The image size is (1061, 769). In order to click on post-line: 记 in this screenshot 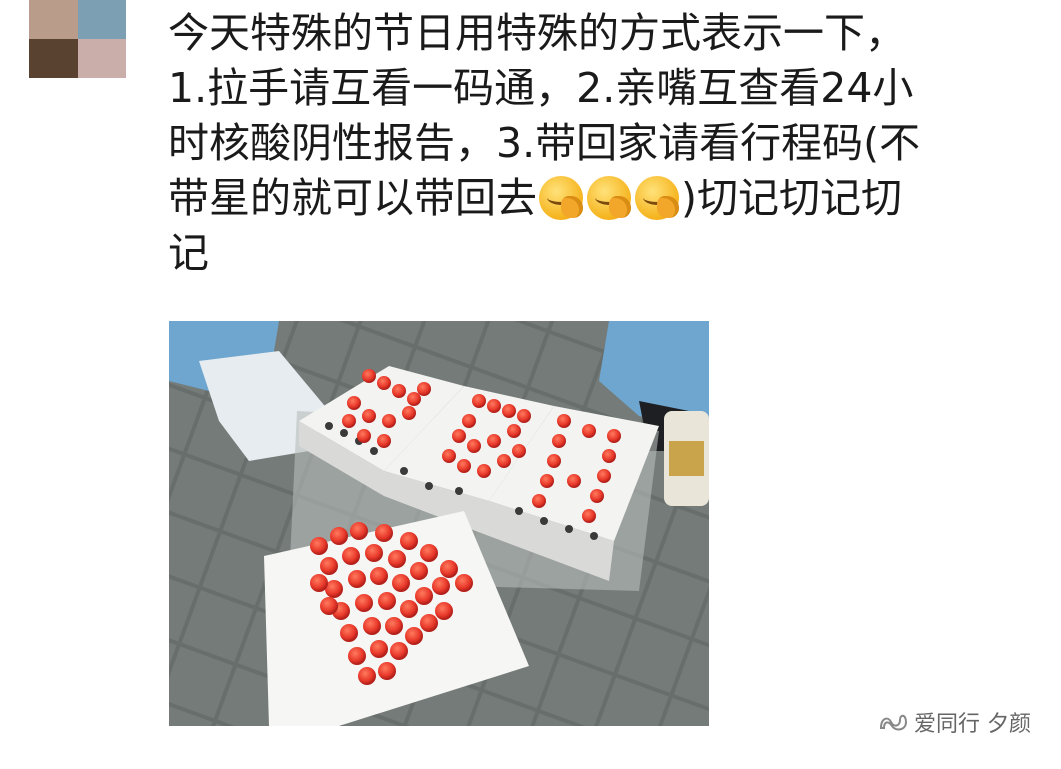, I will do `click(188, 253)`.